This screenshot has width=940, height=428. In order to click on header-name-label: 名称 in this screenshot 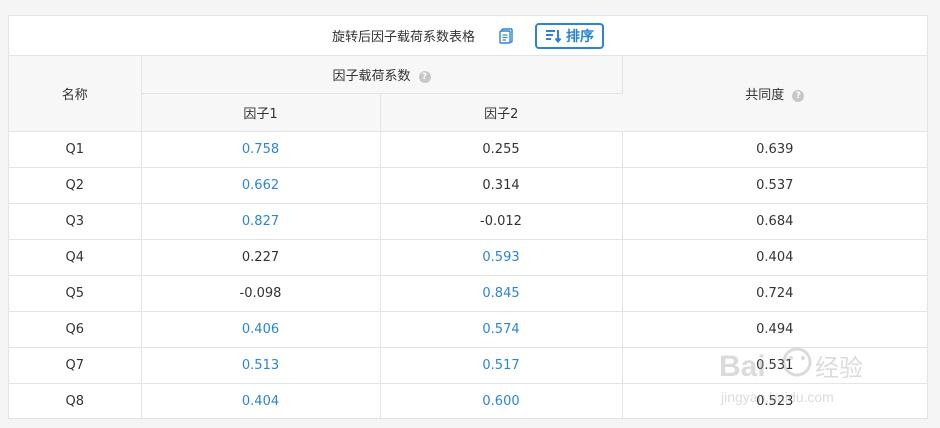, I will do `click(74, 95)`.